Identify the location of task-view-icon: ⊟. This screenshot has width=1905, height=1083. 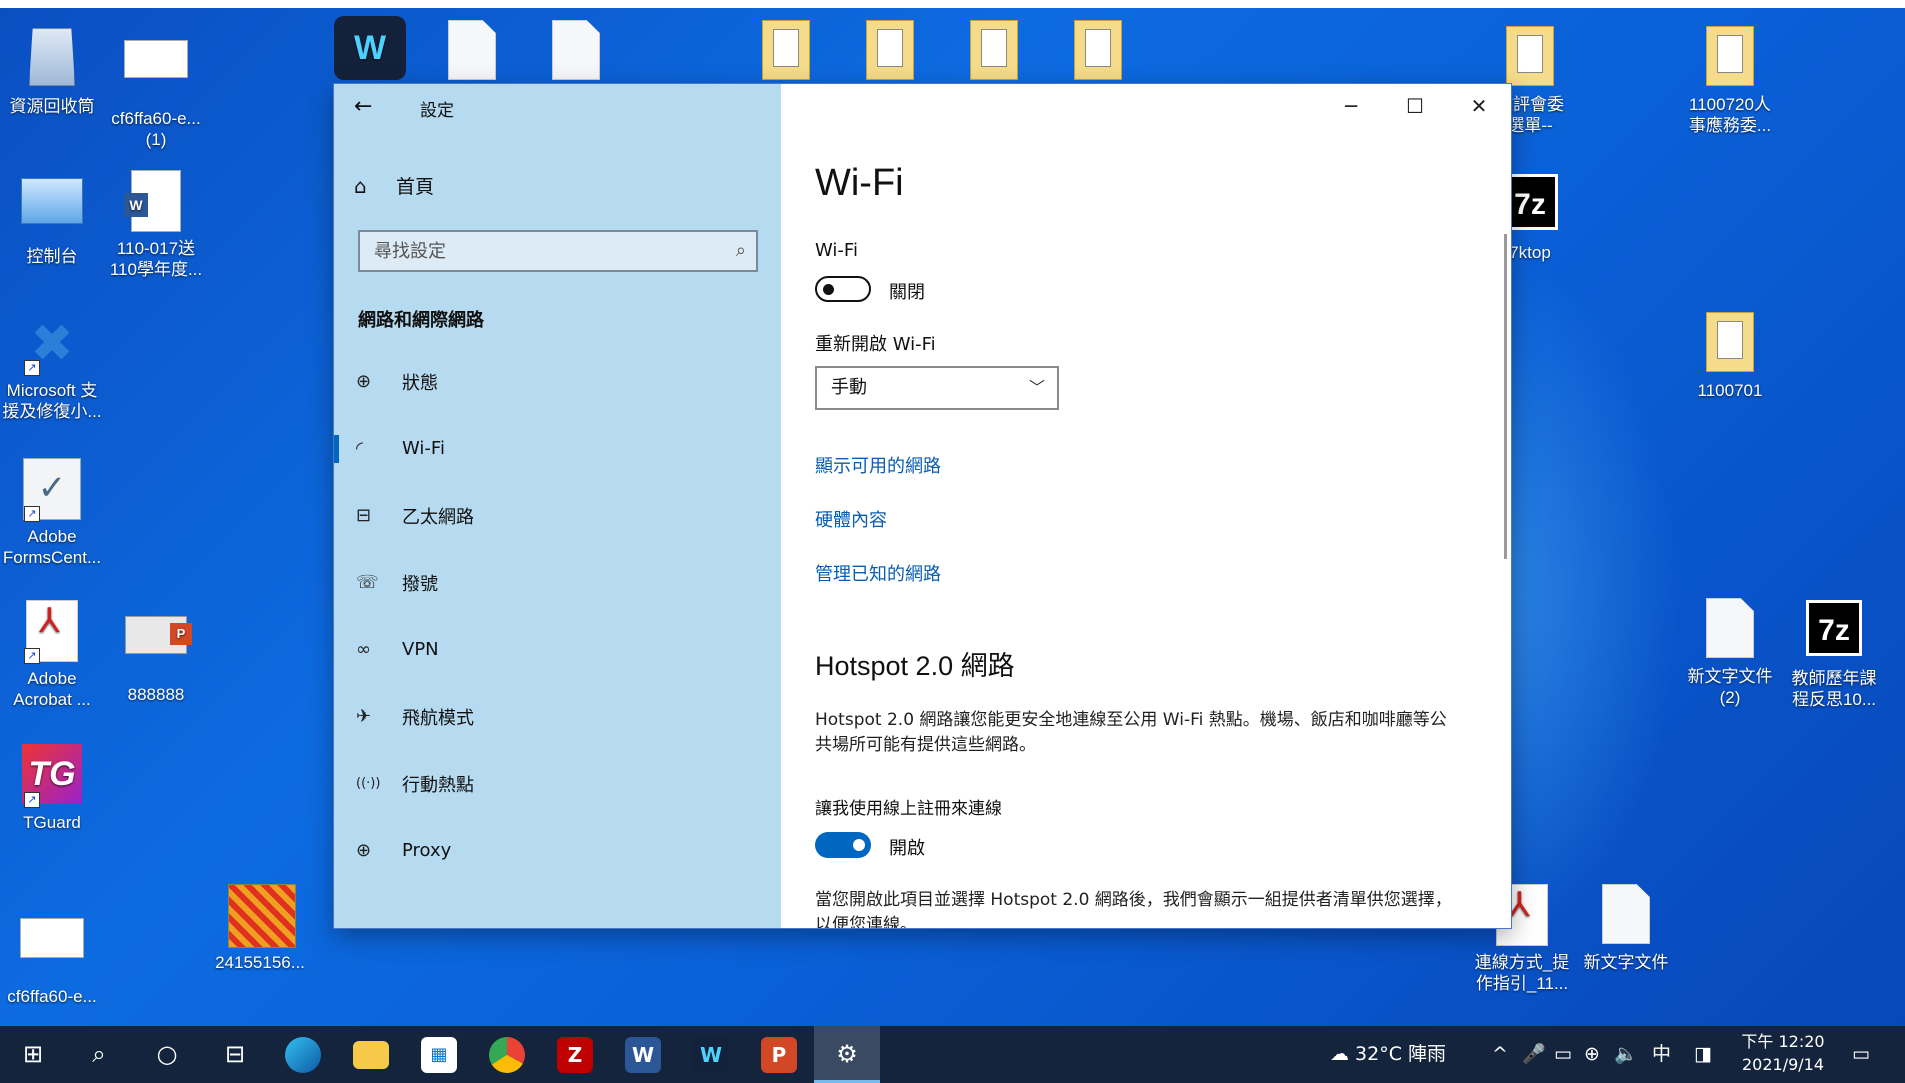
(235, 1054).